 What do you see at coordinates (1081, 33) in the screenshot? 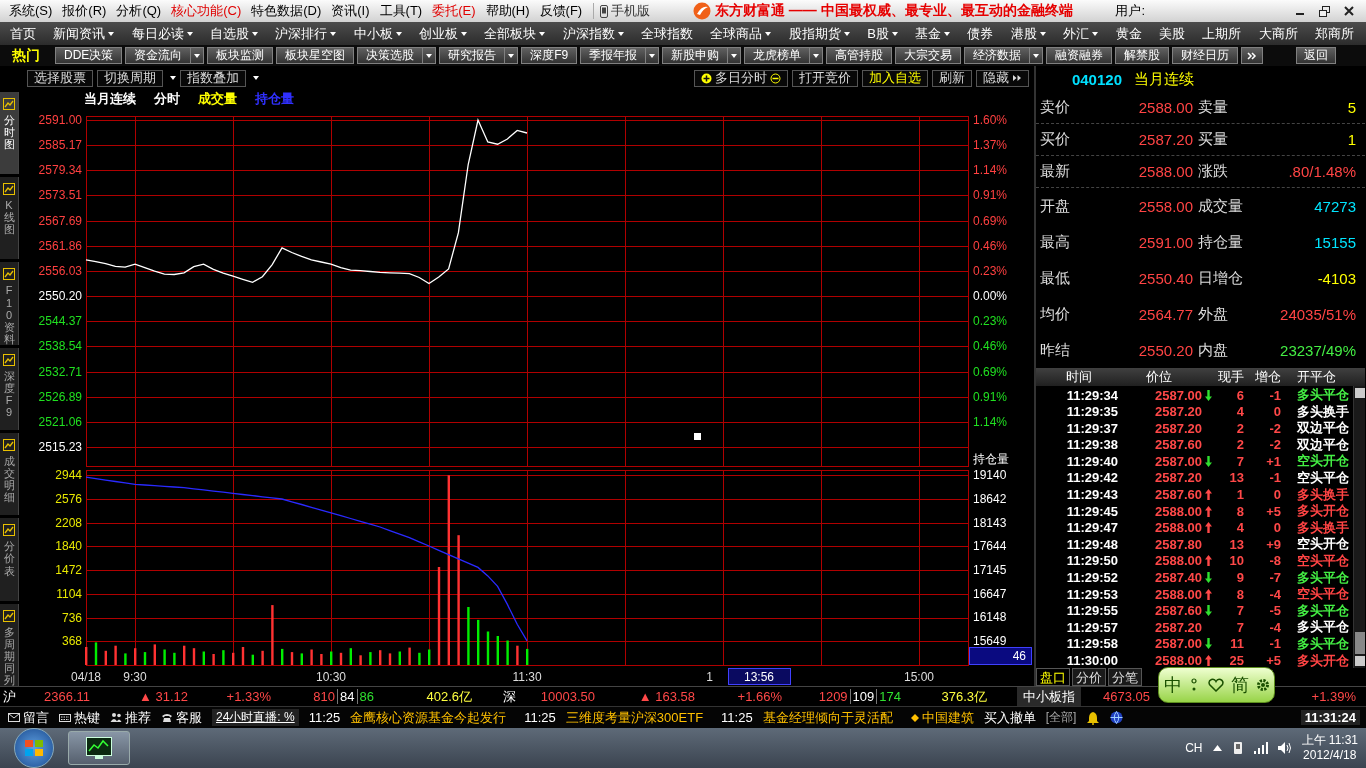
I see `nav-item: 外汇` at bounding box center [1081, 33].